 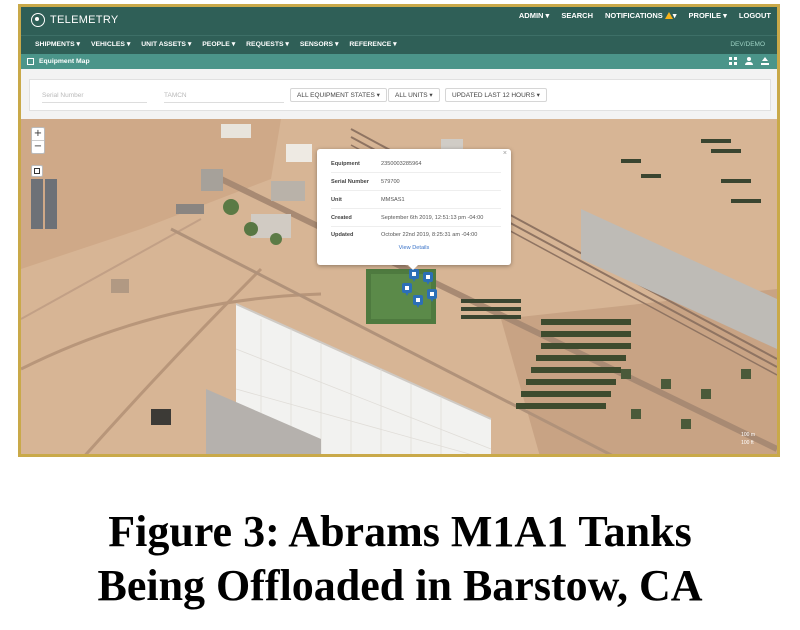 What do you see at coordinates (30, 61) in the screenshot?
I see `panel-collapse-icon` at bounding box center [30, 61].